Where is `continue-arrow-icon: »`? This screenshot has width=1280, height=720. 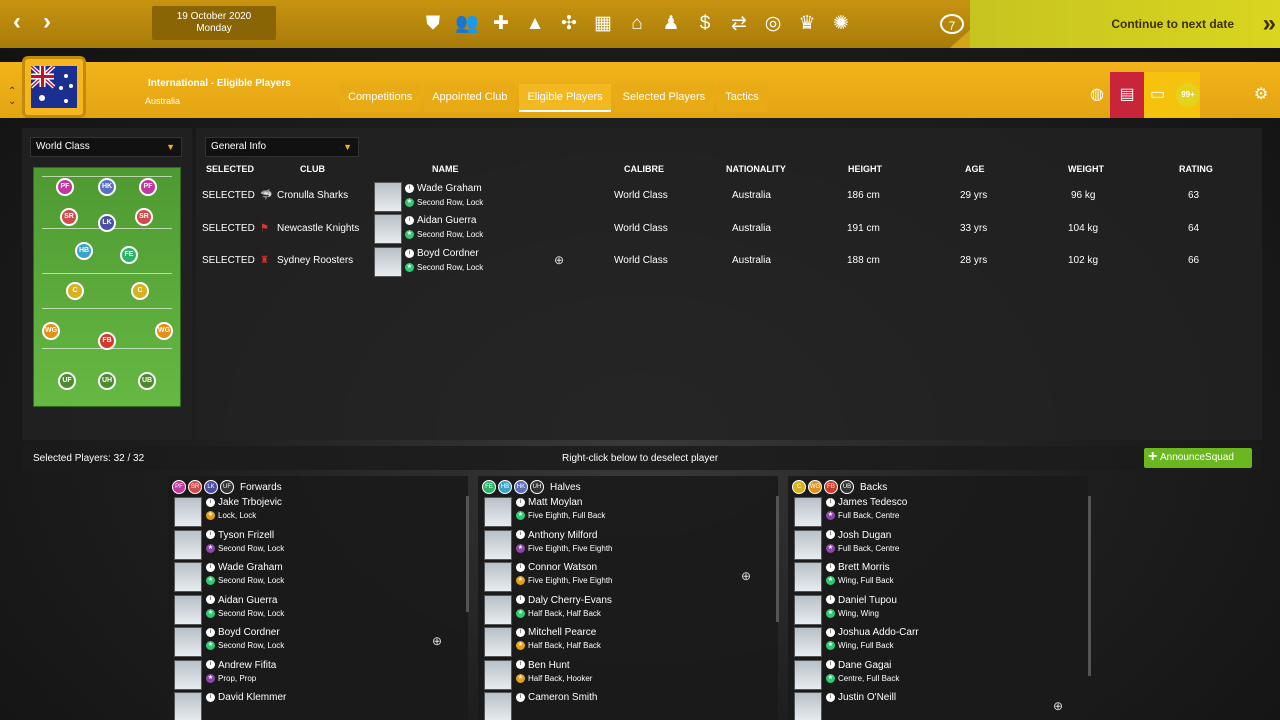 continue-arrow-icon: » is located at coordinates (1270, 24).